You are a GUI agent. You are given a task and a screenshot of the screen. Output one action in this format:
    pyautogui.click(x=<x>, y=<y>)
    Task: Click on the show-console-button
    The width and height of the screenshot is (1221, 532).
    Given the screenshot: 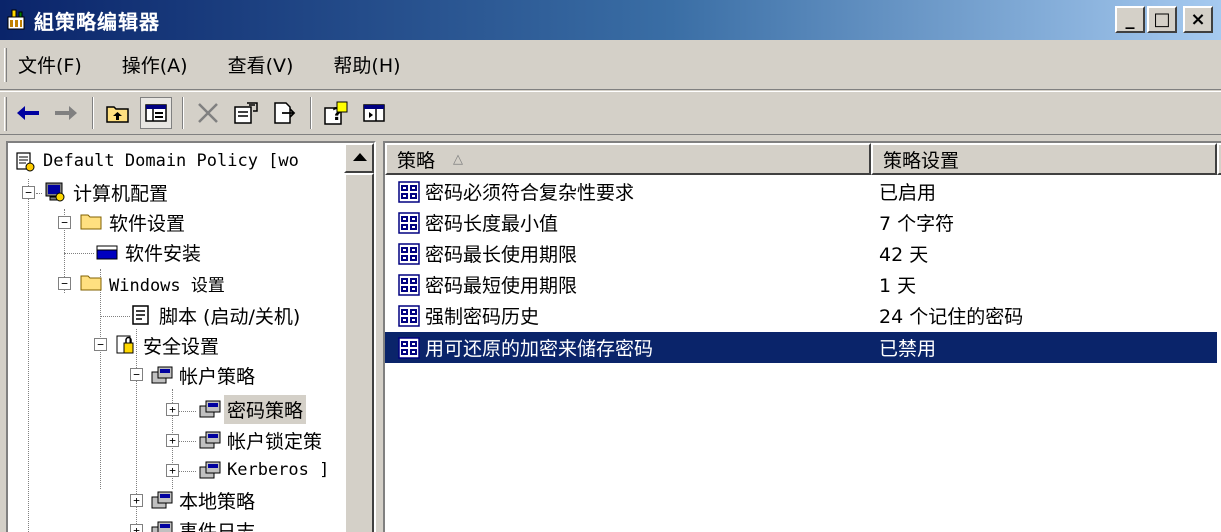 What is the action you would take?
    pyautogui.click(x=374, y=113)
    